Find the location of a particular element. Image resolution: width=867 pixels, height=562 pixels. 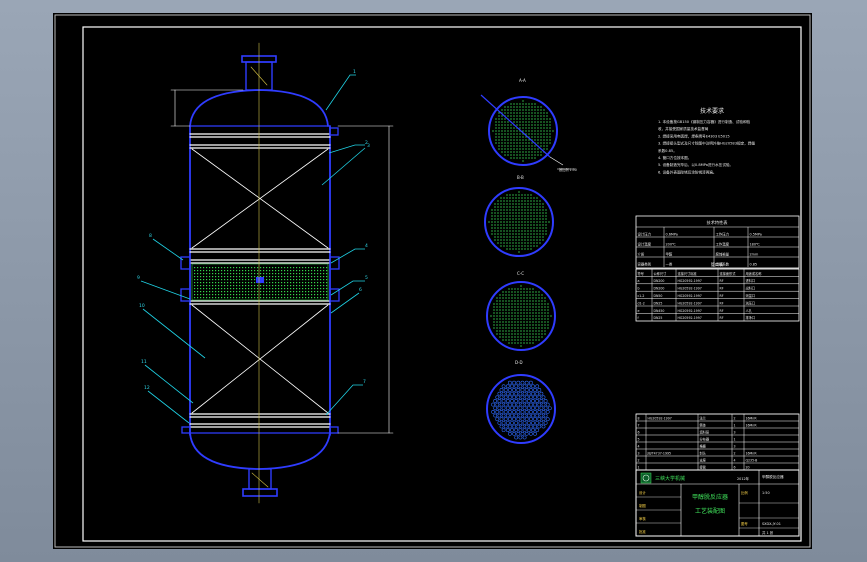

table-cell: 符号 is located at coordinates (641, 273).